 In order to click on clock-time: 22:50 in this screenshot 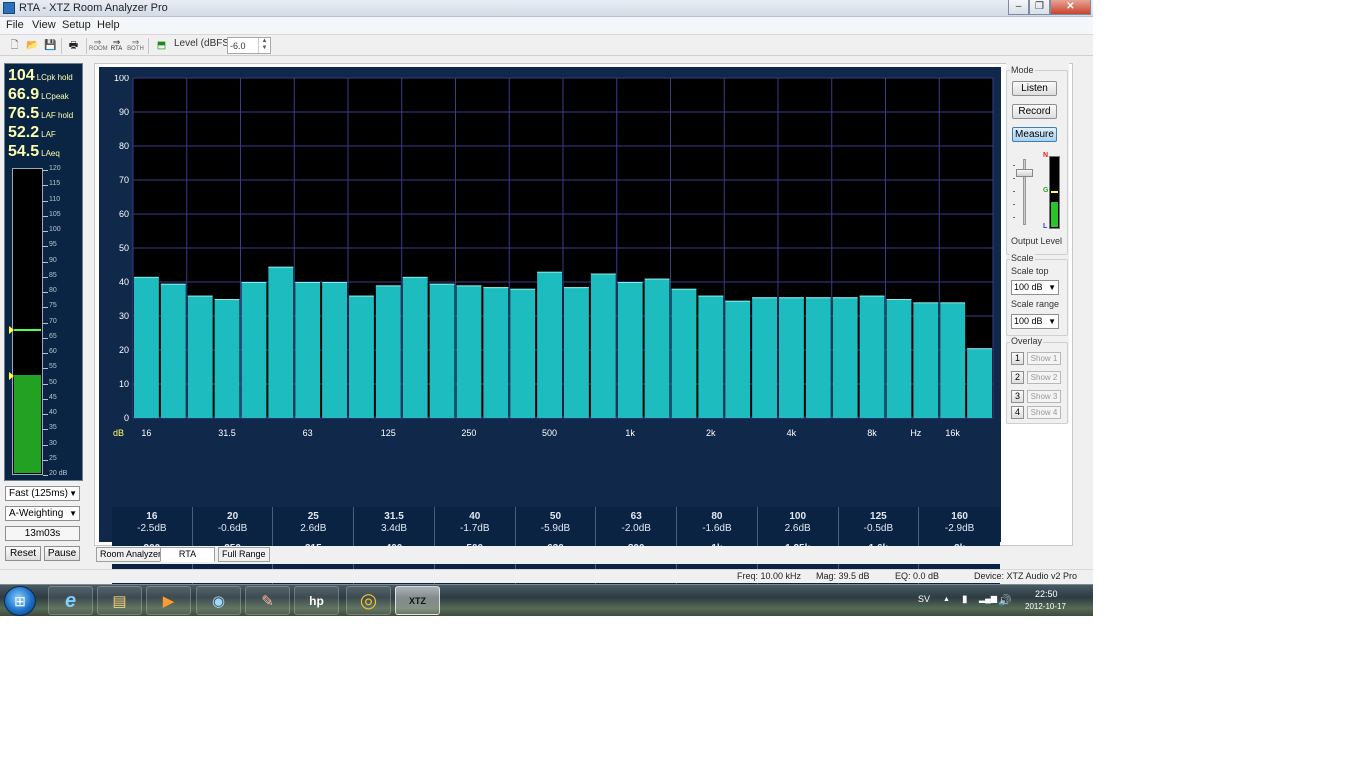, I will do `click(1046, 594)`.